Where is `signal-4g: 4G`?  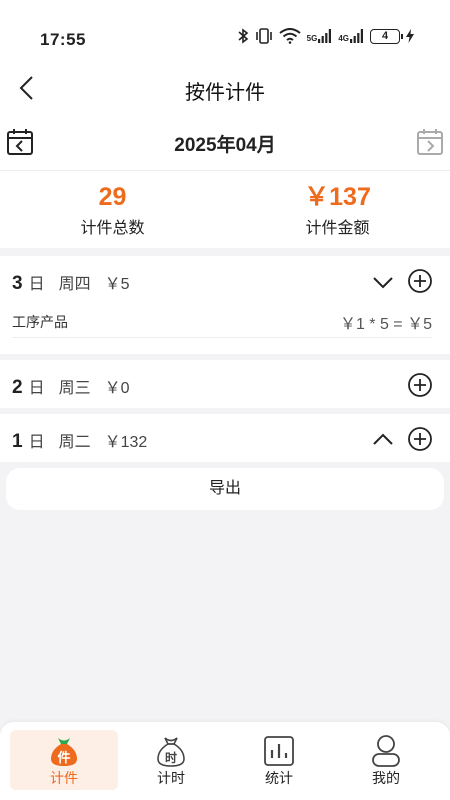
signal-4g: 4G is located at coordinates (351, 36).